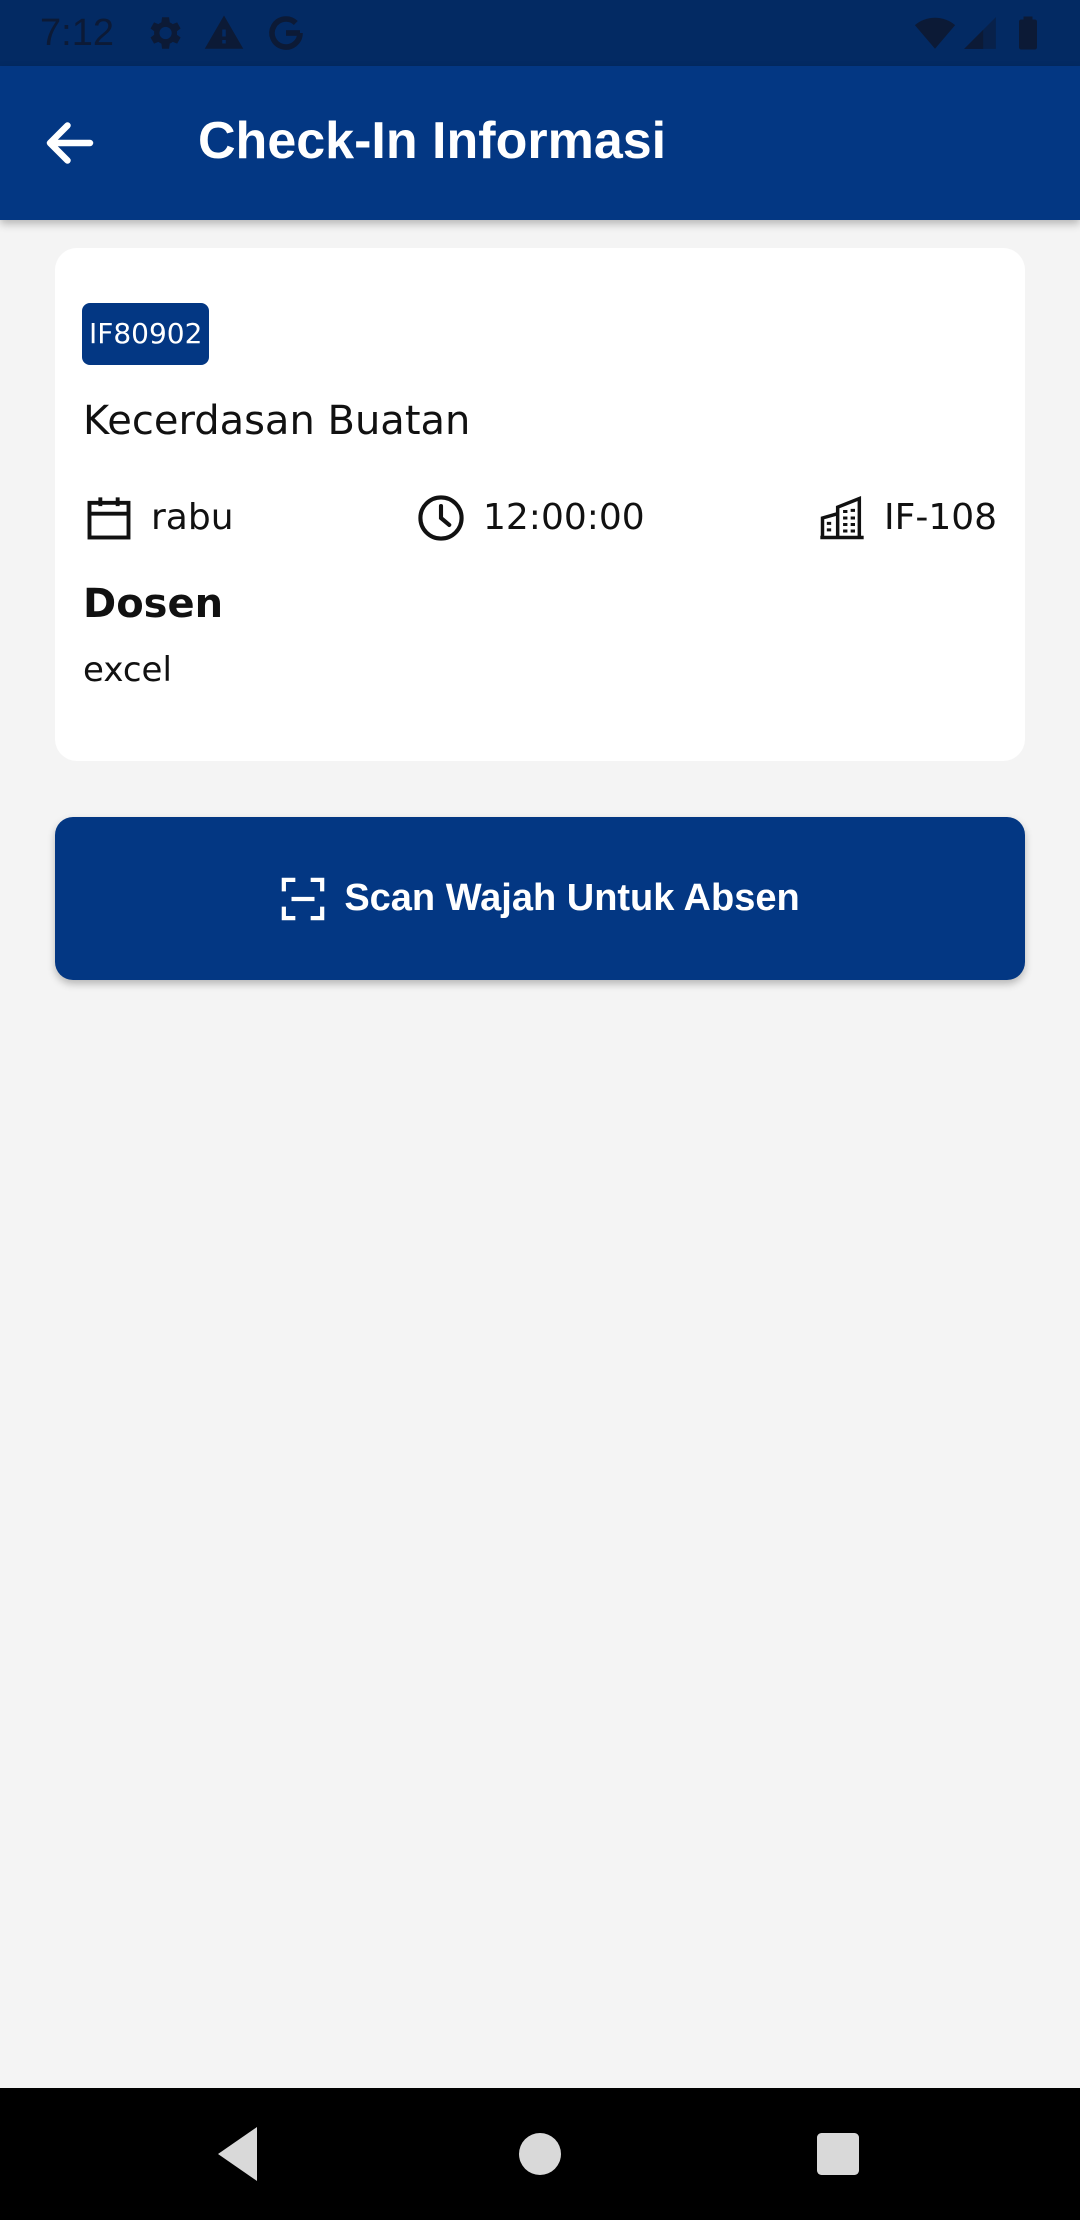  I want to click on schedule-time: 12:00:00, so click(530, 518).